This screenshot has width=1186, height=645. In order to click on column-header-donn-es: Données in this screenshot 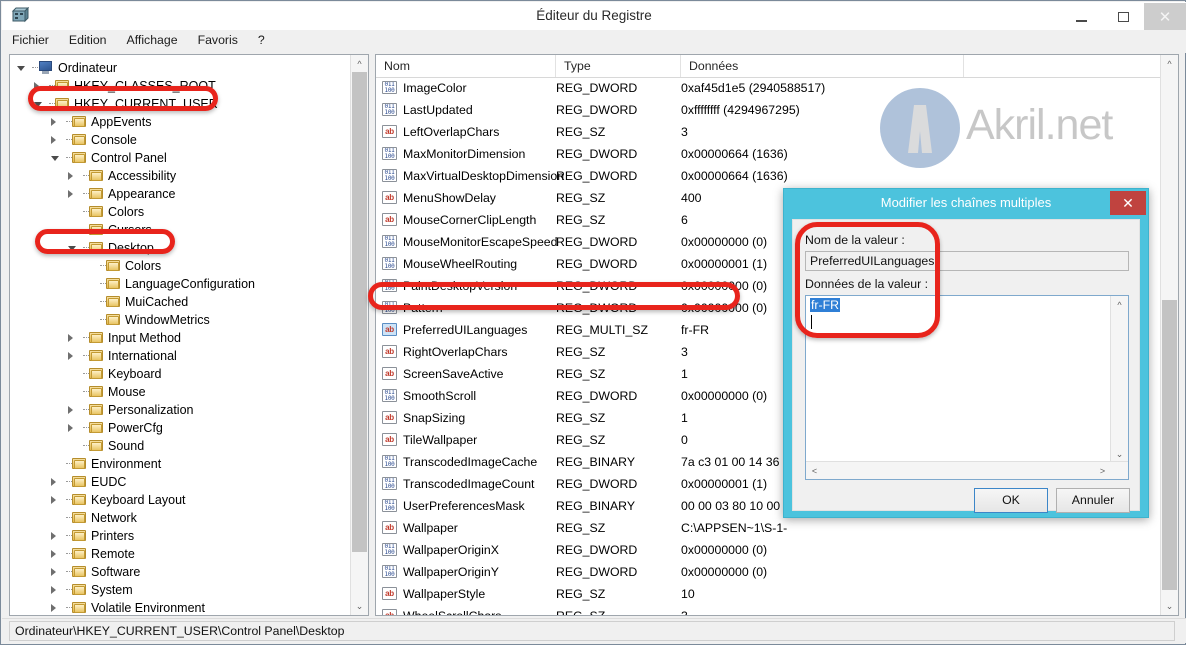, I will do `click(822, 66)`.